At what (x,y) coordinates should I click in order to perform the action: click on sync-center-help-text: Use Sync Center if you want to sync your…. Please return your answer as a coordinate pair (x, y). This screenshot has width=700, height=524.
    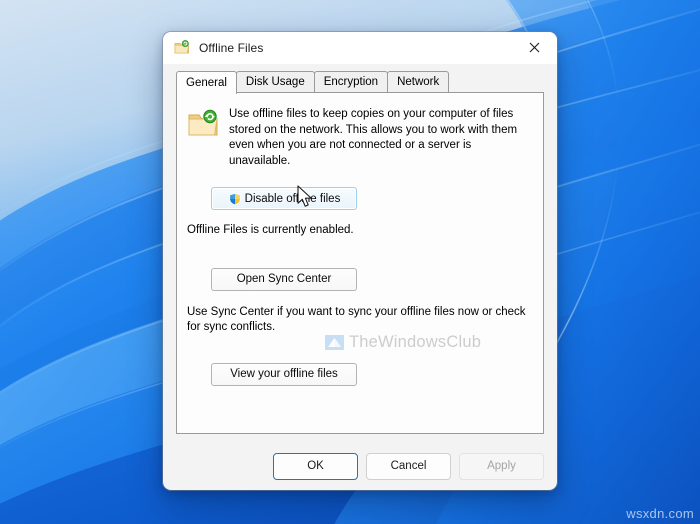
    Looking at the image, I should click on (356, 319).